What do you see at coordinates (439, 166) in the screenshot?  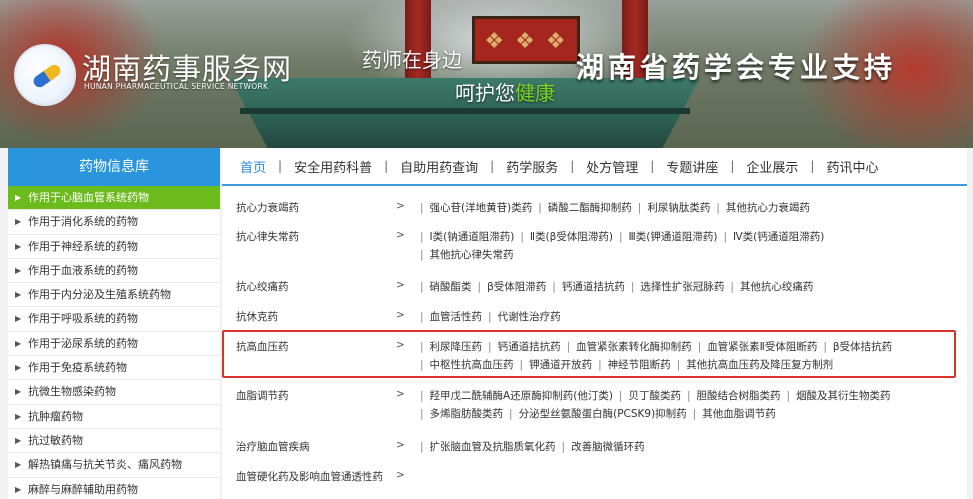 I see `nav-tab: 自助用药查询` at bounding box center [439, 166].